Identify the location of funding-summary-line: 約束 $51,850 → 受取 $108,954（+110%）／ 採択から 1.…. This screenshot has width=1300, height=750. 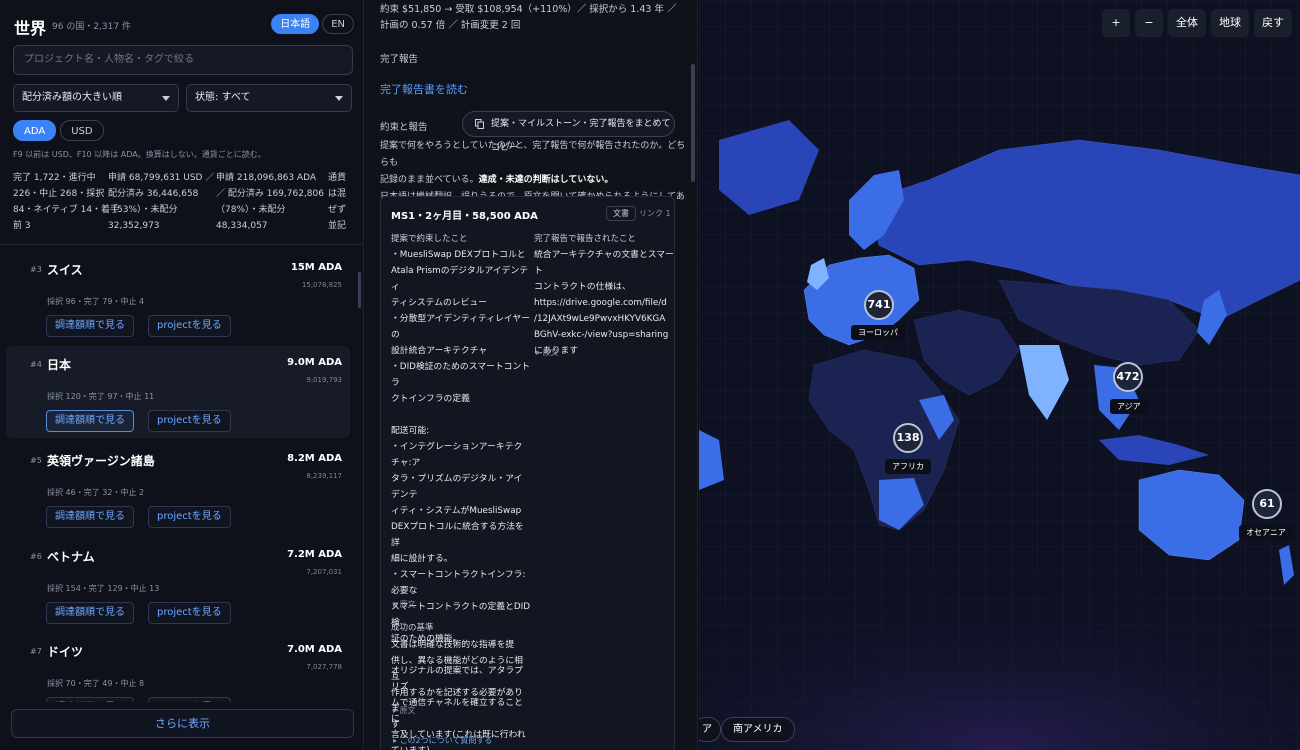
(528, 9).